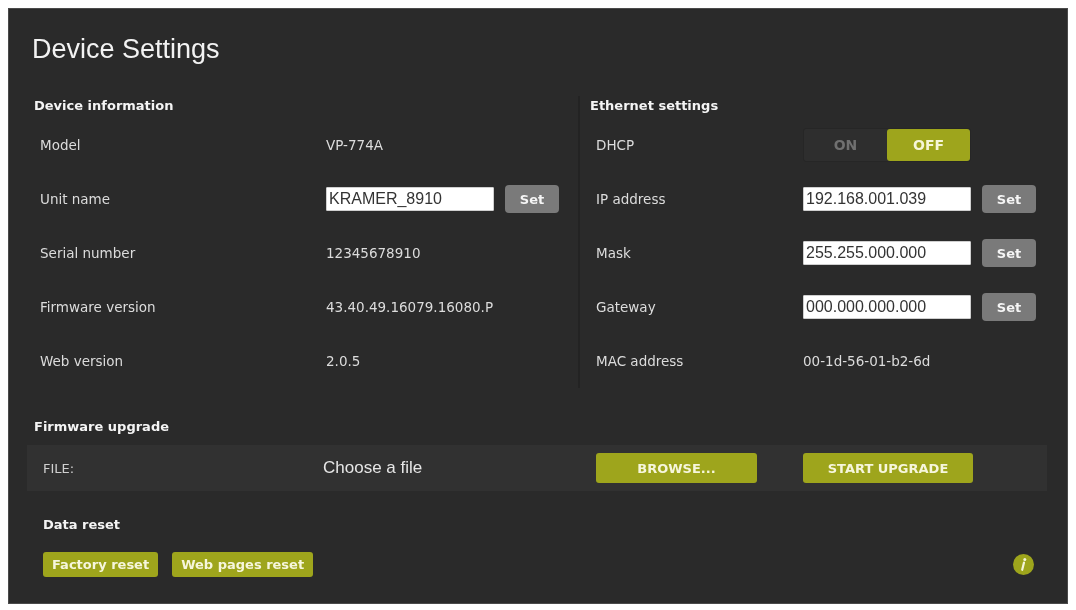 Image resolution: width=1076 pixels, height=610 pixels. What do you see at coordinates (845, 145) in the screenshot?
I see `toggle-option: ON` at bounding box center [845, 145].